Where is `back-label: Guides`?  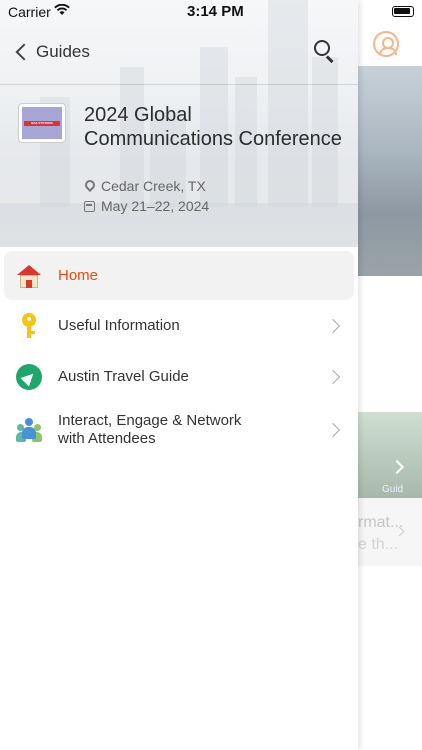
back-label: Guides is located at coordinates (63, 51).